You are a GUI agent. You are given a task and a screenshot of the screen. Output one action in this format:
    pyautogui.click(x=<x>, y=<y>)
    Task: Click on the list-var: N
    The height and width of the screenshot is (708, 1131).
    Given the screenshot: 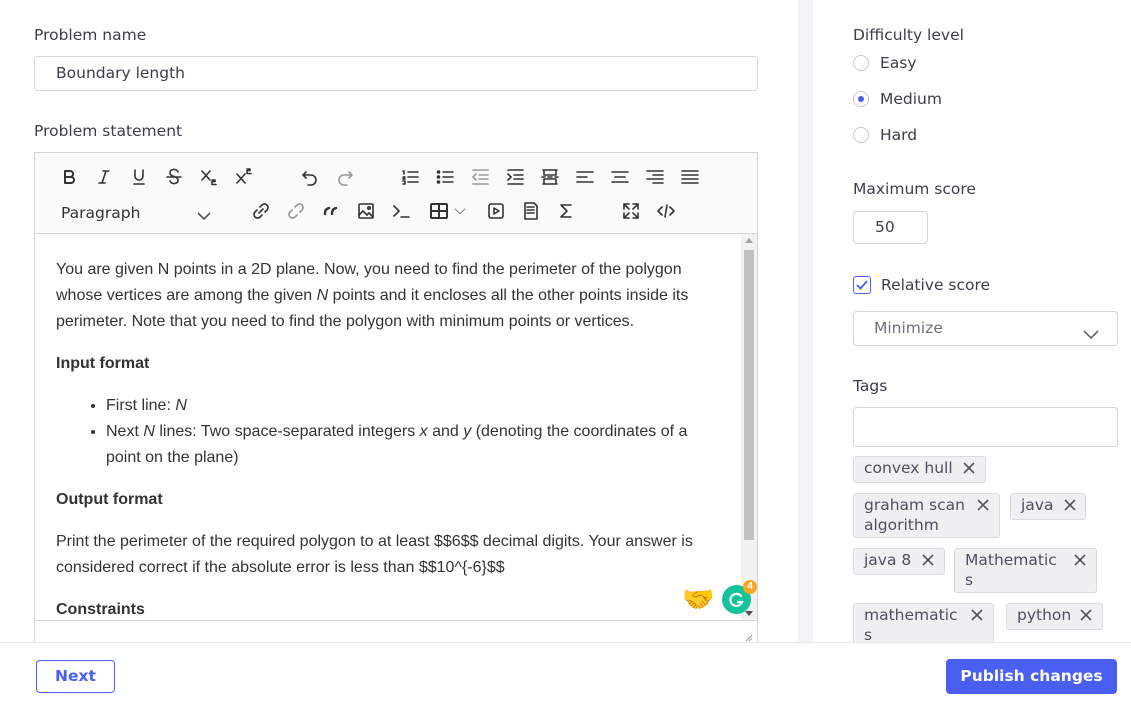 What is the action you would take?
    pyautogui.click(x=149, y=431)
    